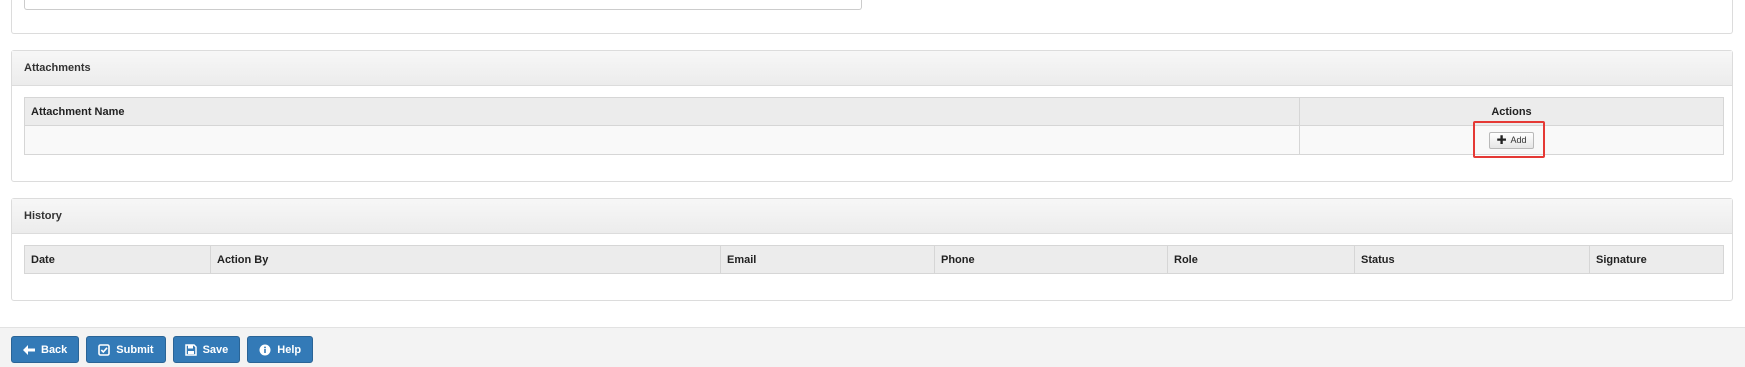  I want to click on text-field, so click(443, 5).